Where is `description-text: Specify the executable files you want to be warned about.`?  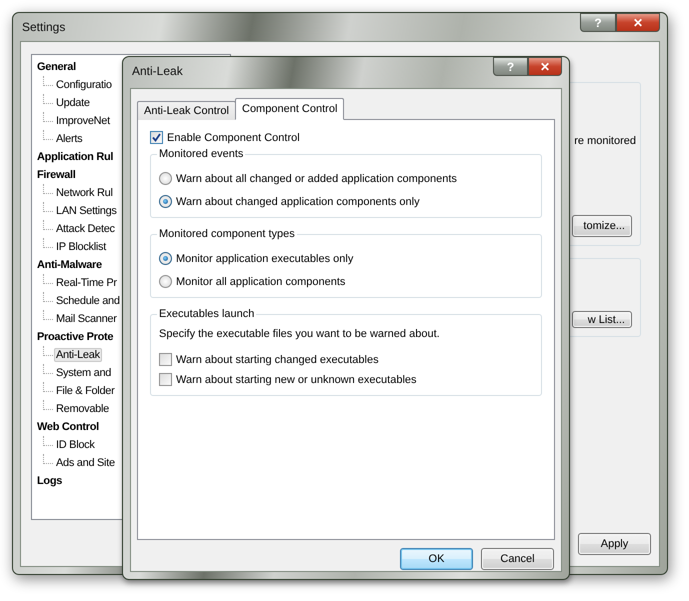
description-text: Specify the executable files you want to be warned about. is located at coordinates (300, 334).